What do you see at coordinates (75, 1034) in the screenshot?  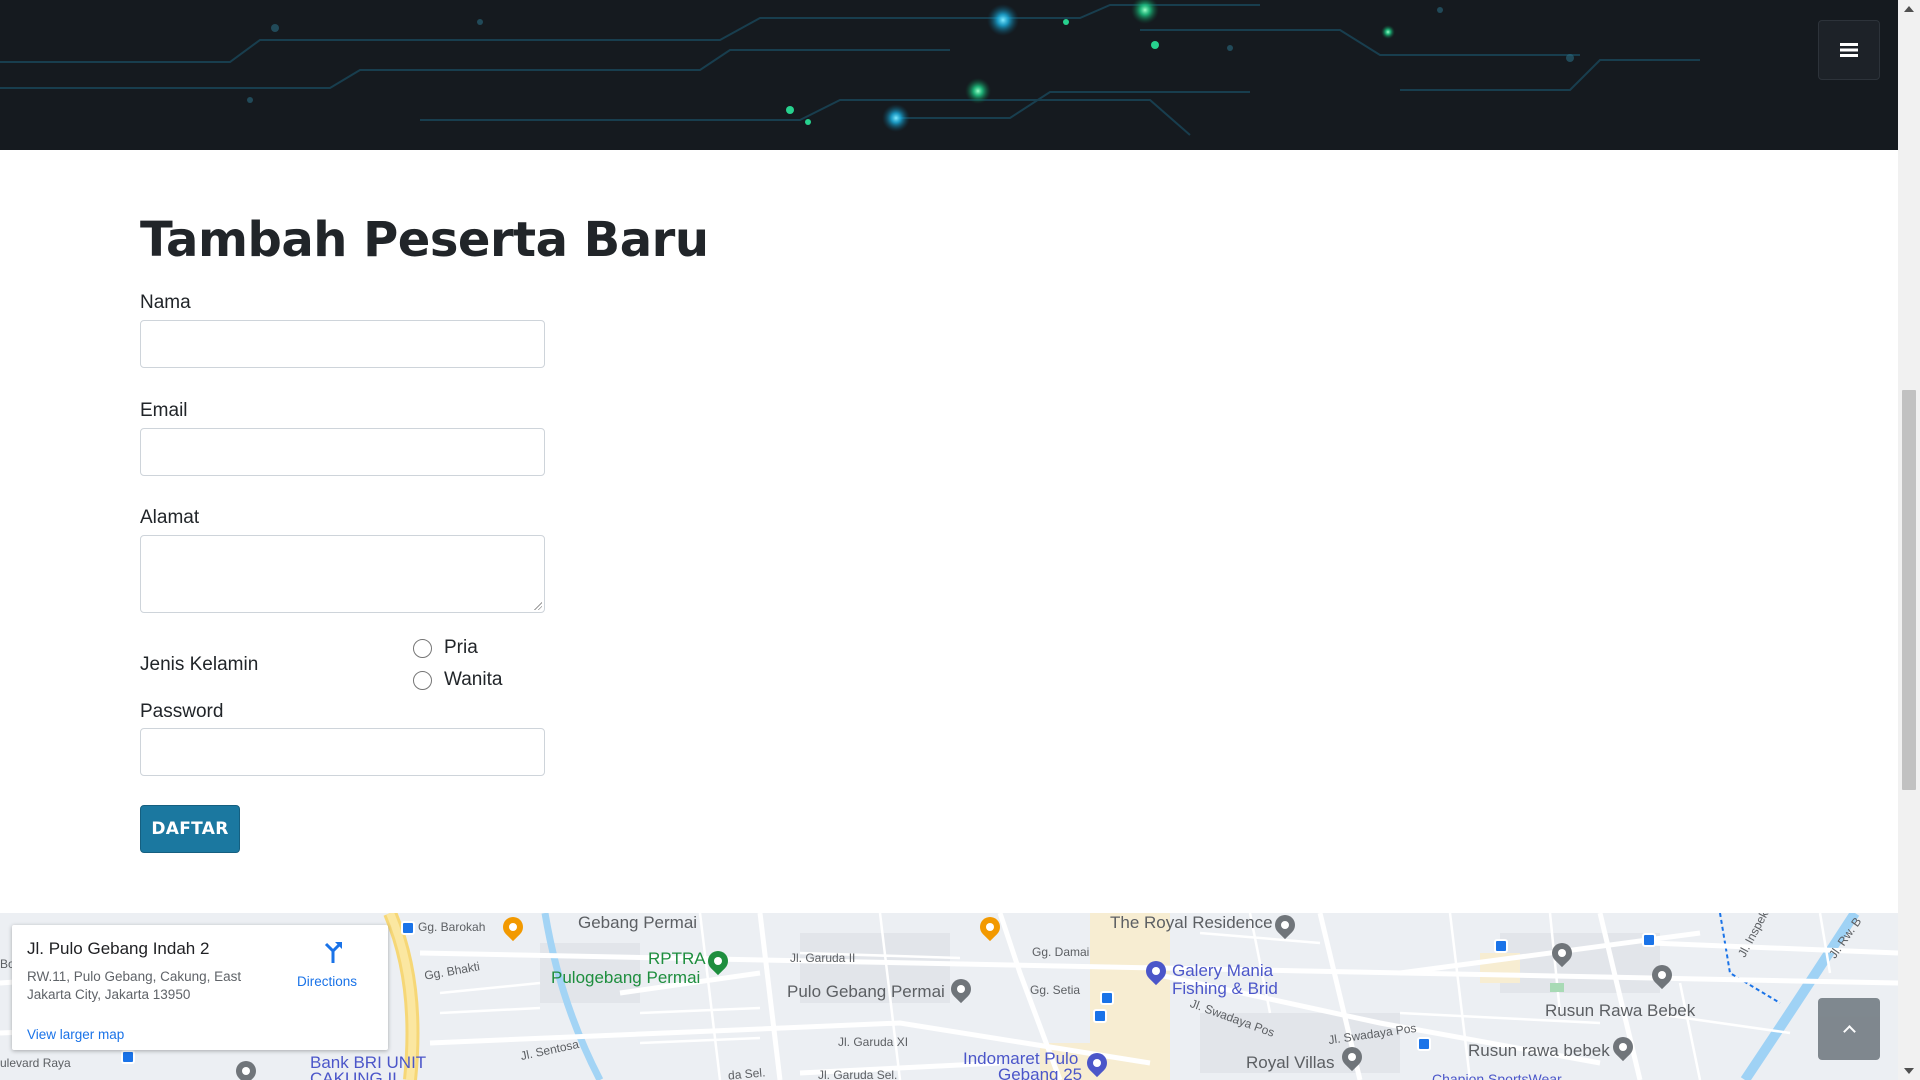 I see `view-larger-map-link: View larger map` at bounding box center [75, 1034].